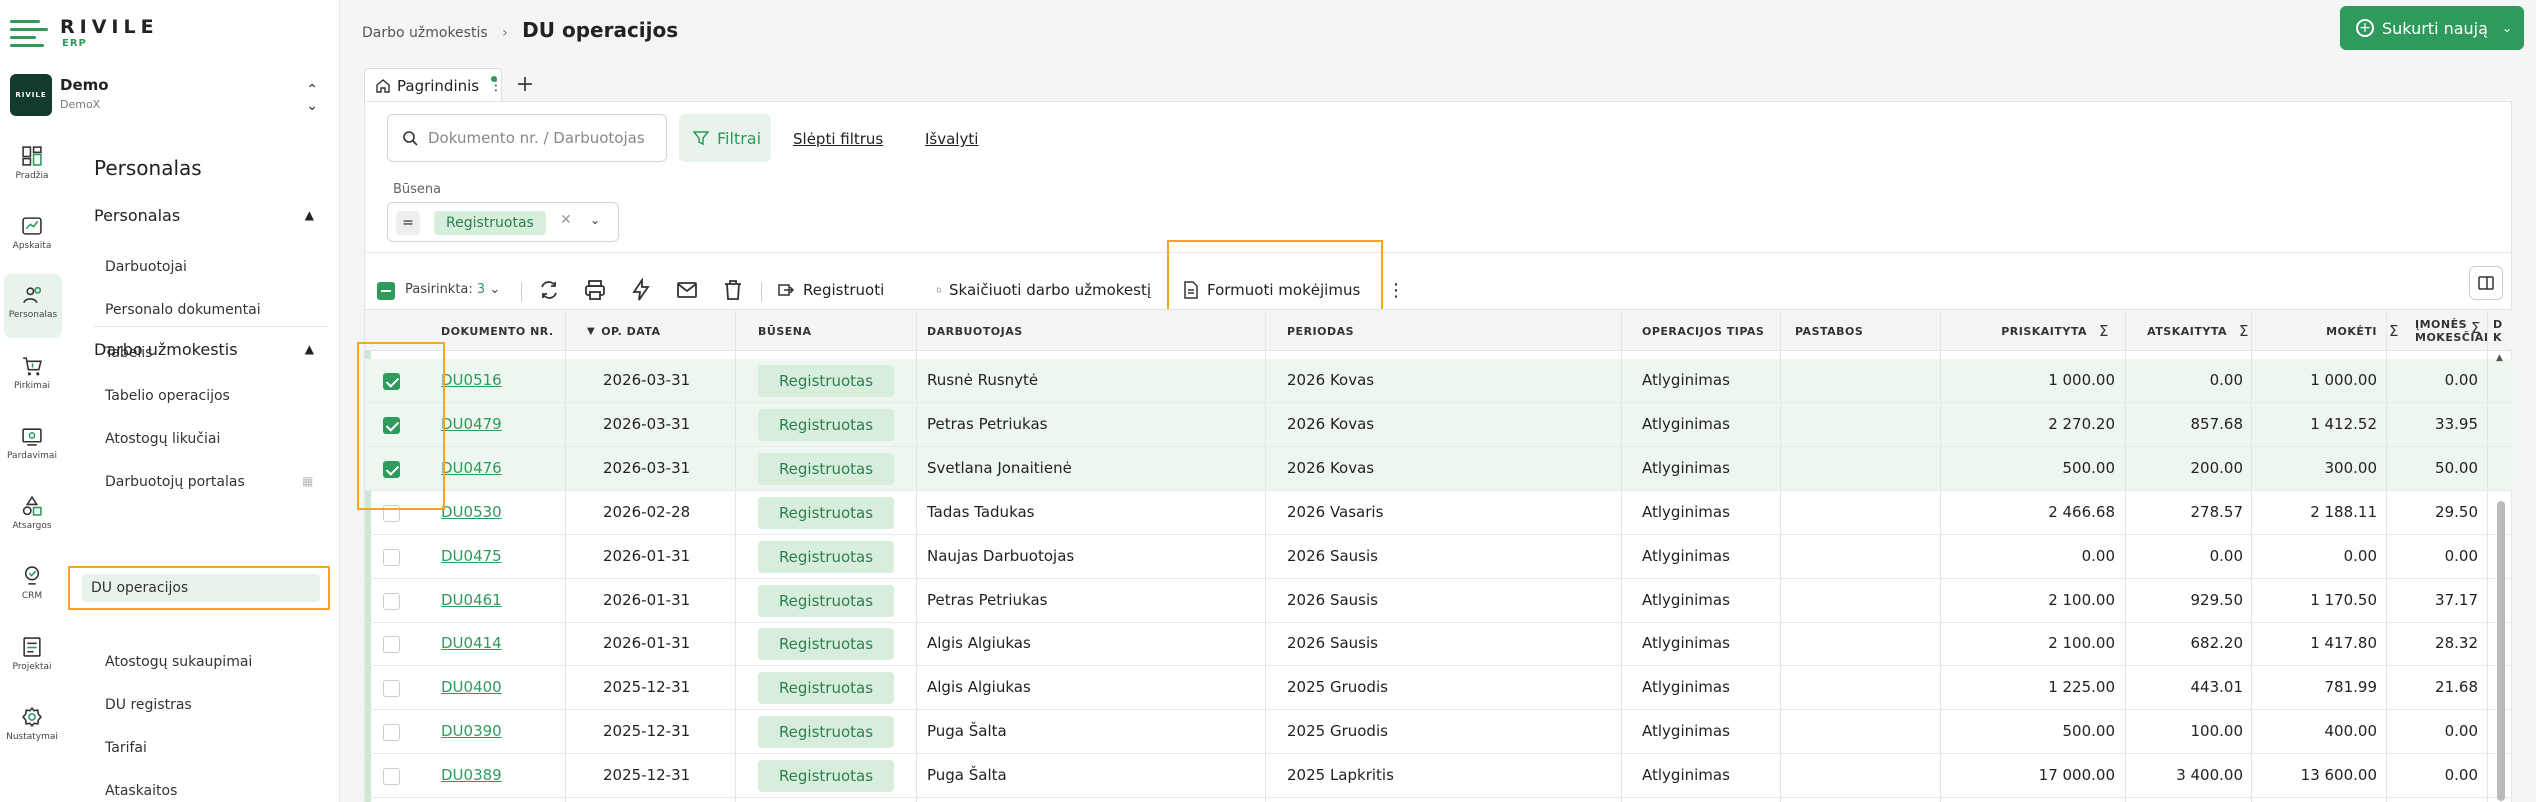 Image resolution: width=2536 pixels, height=802 pixels. I want to click on column-header-next: DK, so click(2503, 331).